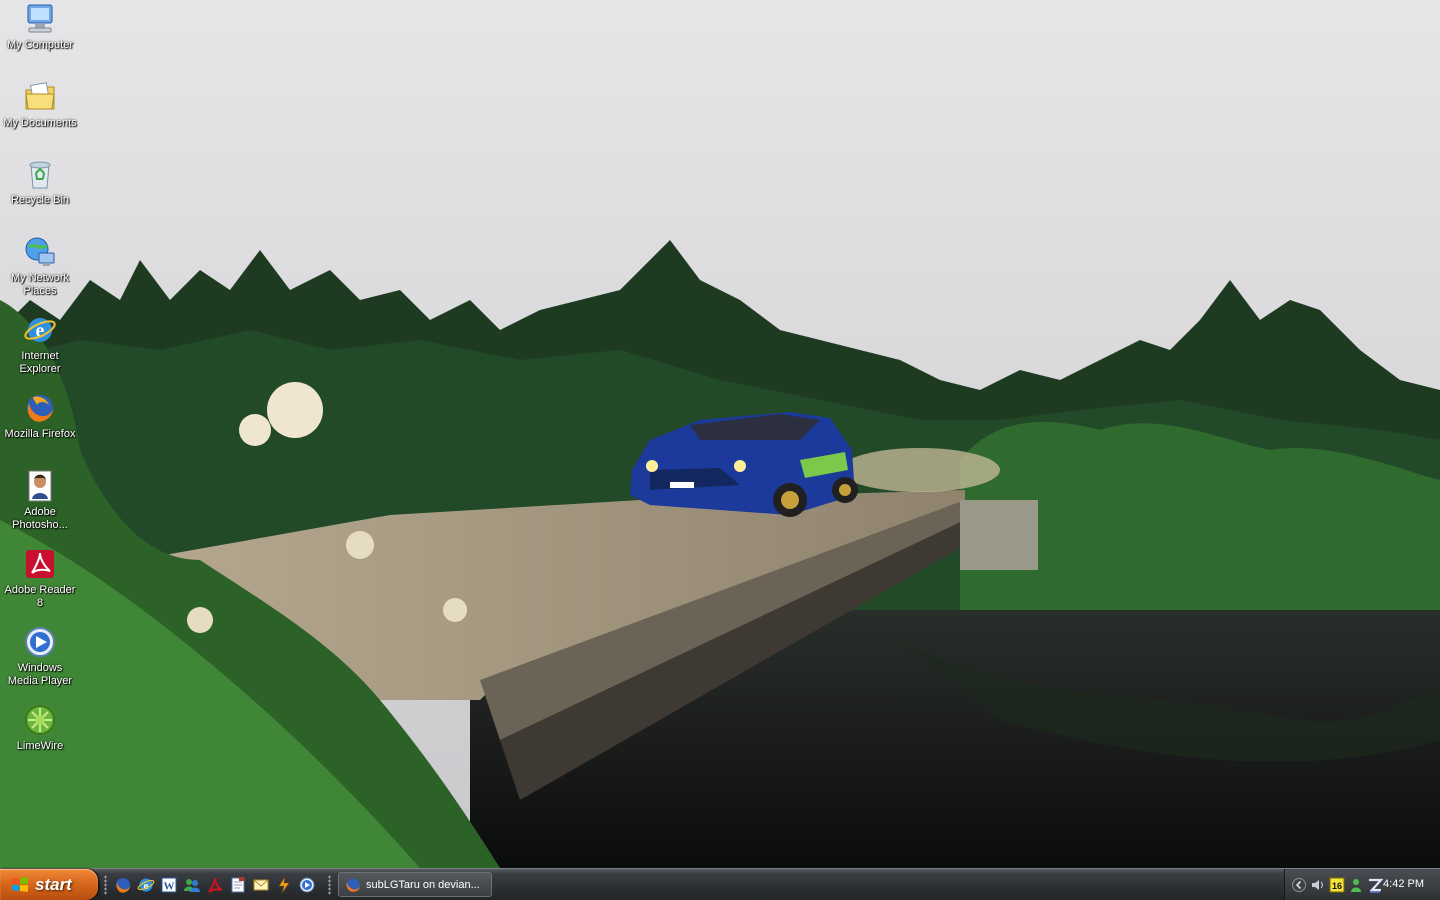  Describe the element at coordinates (40, 674) in the screenshot. I see `desktop-icon-label: Windows Media Player` at that location.